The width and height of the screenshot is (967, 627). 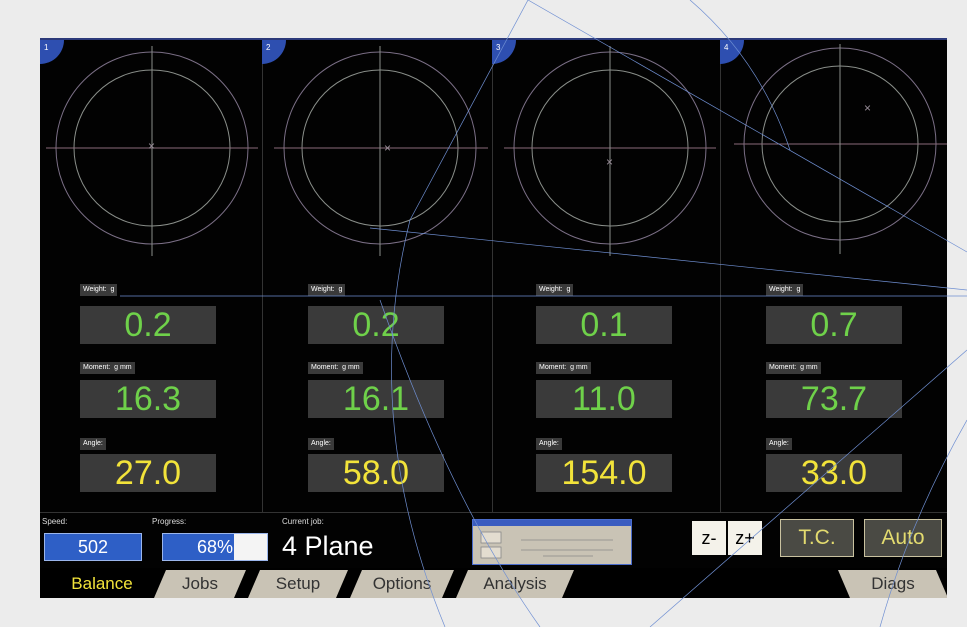 I want to click on moment-value: 16.1, so click(x=376, y=399).